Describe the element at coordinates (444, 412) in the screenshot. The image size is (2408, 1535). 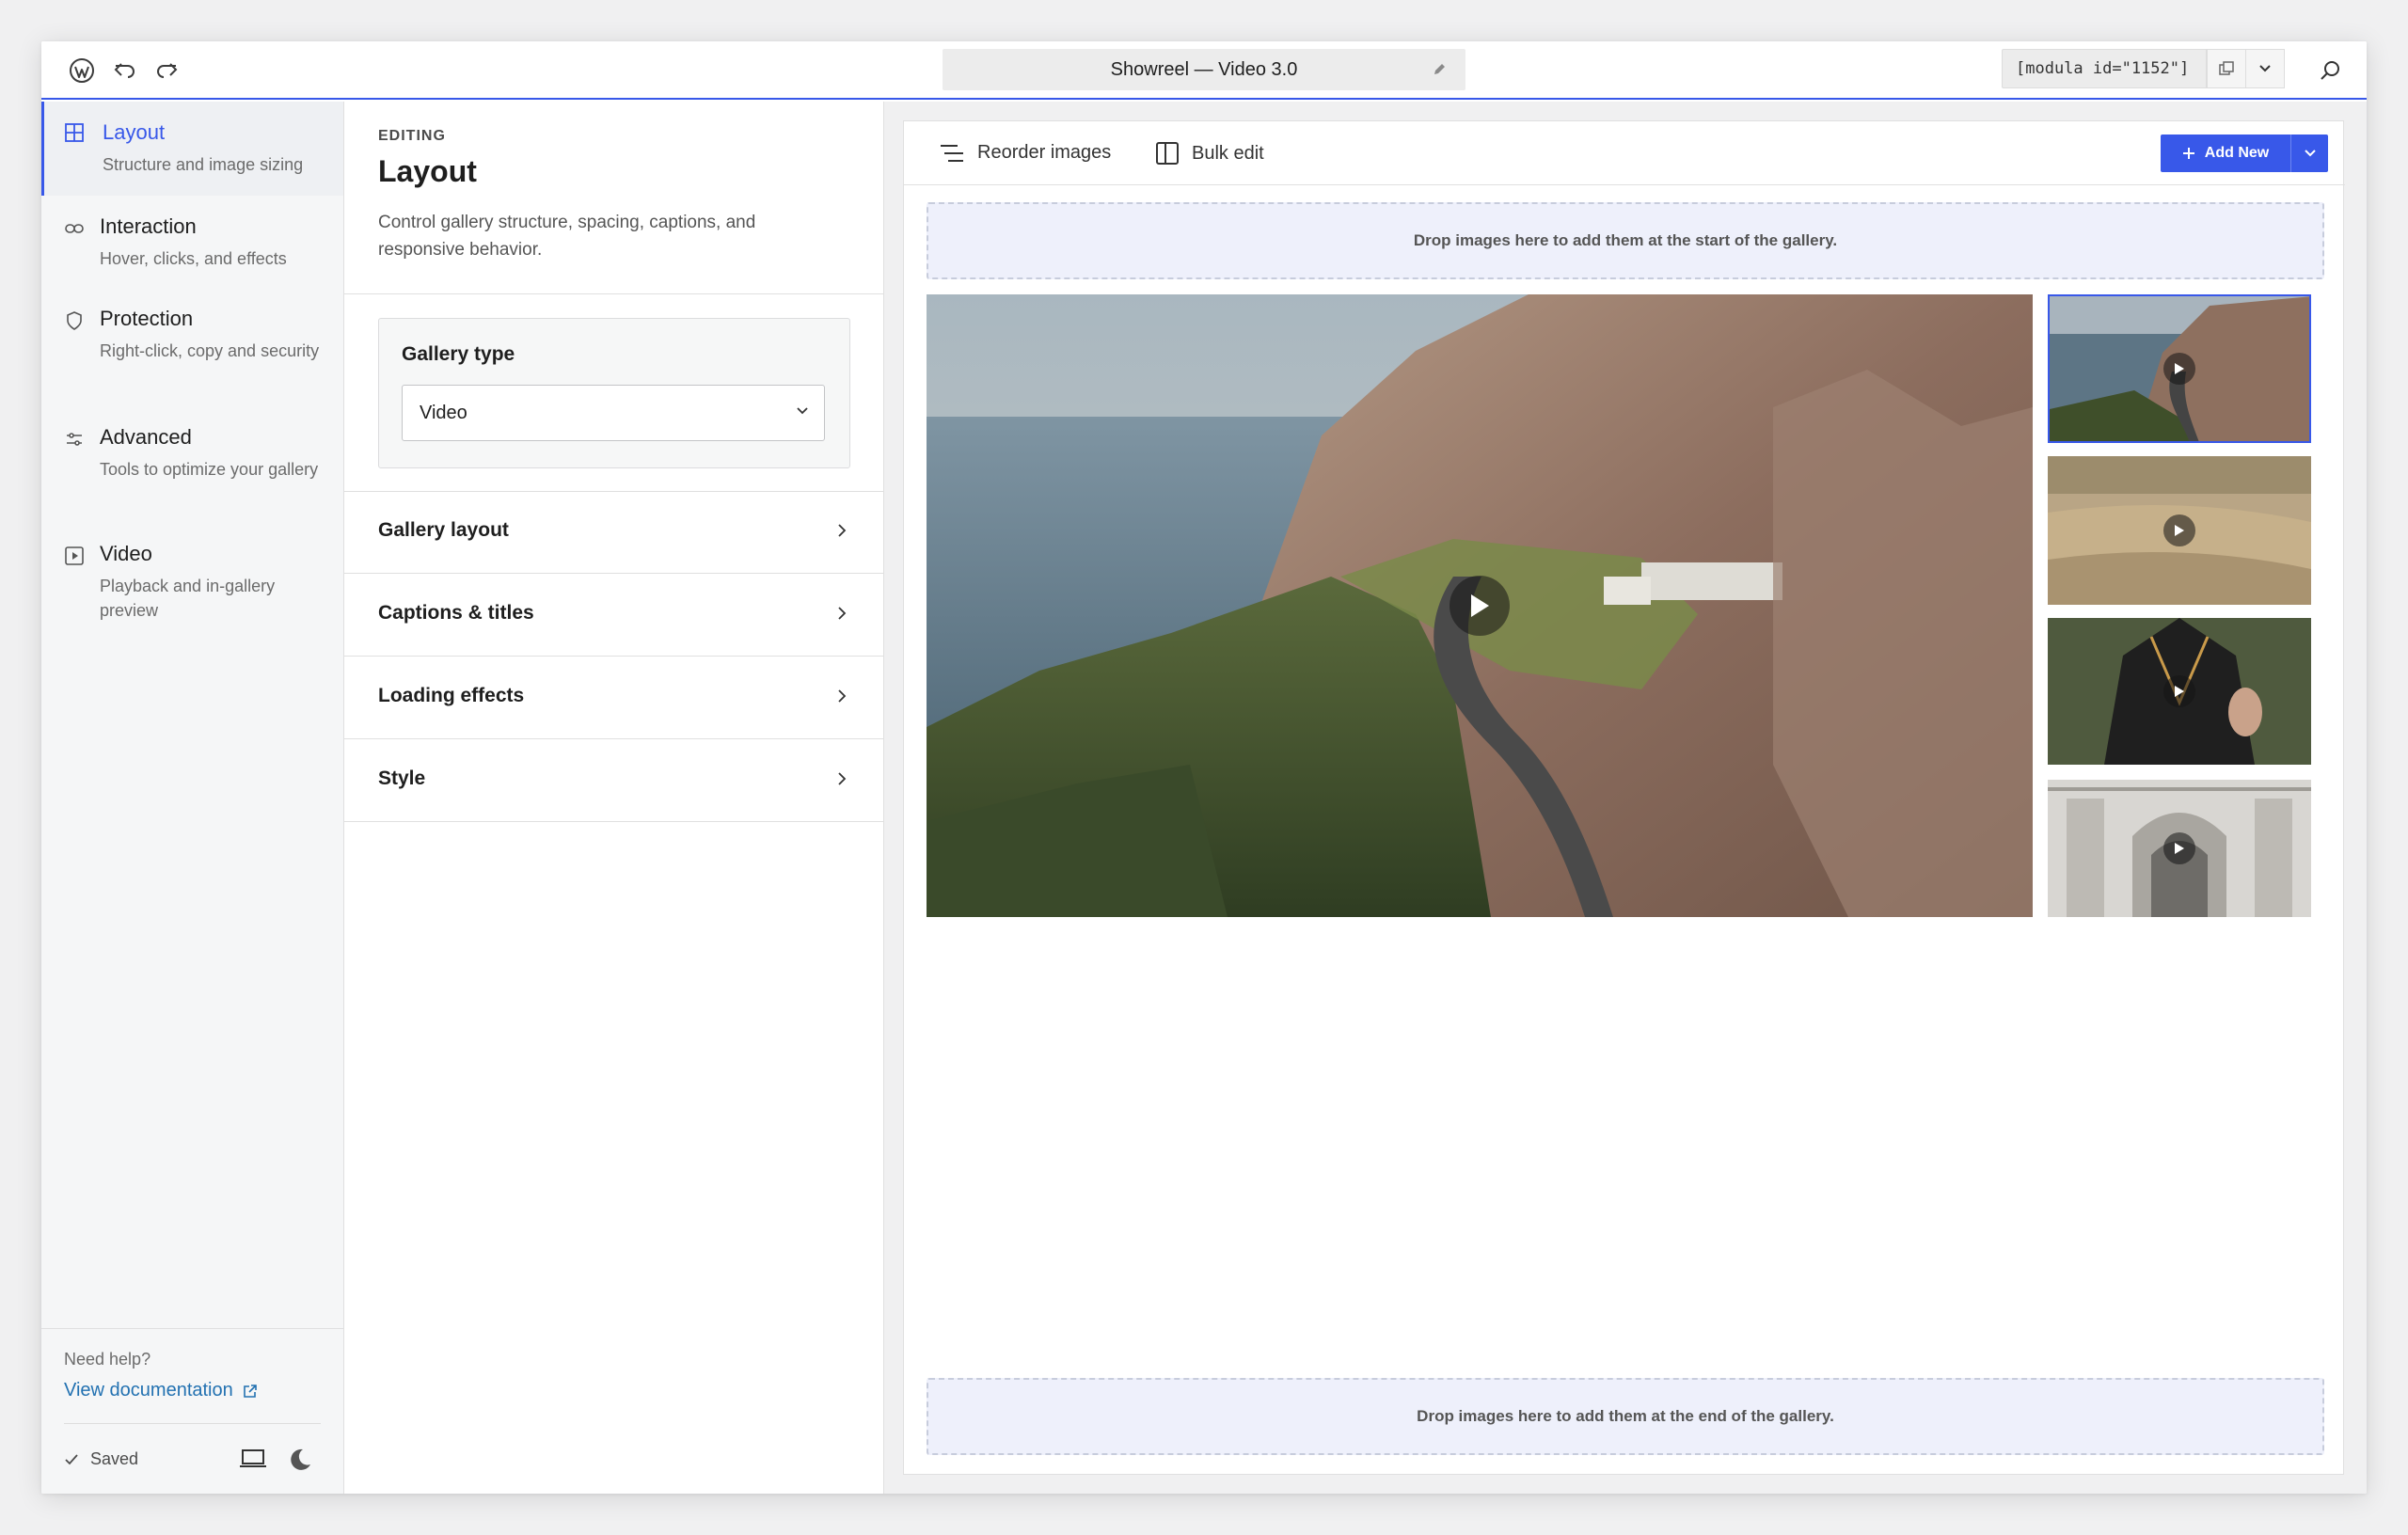
I see `gallery-type-value: Video` at that location.